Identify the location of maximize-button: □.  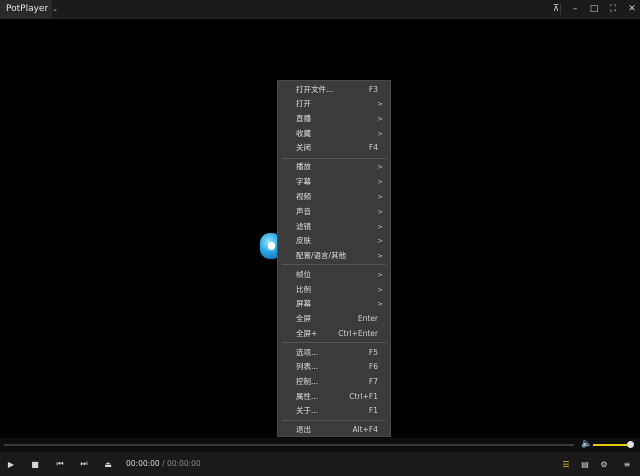
(594, 9).